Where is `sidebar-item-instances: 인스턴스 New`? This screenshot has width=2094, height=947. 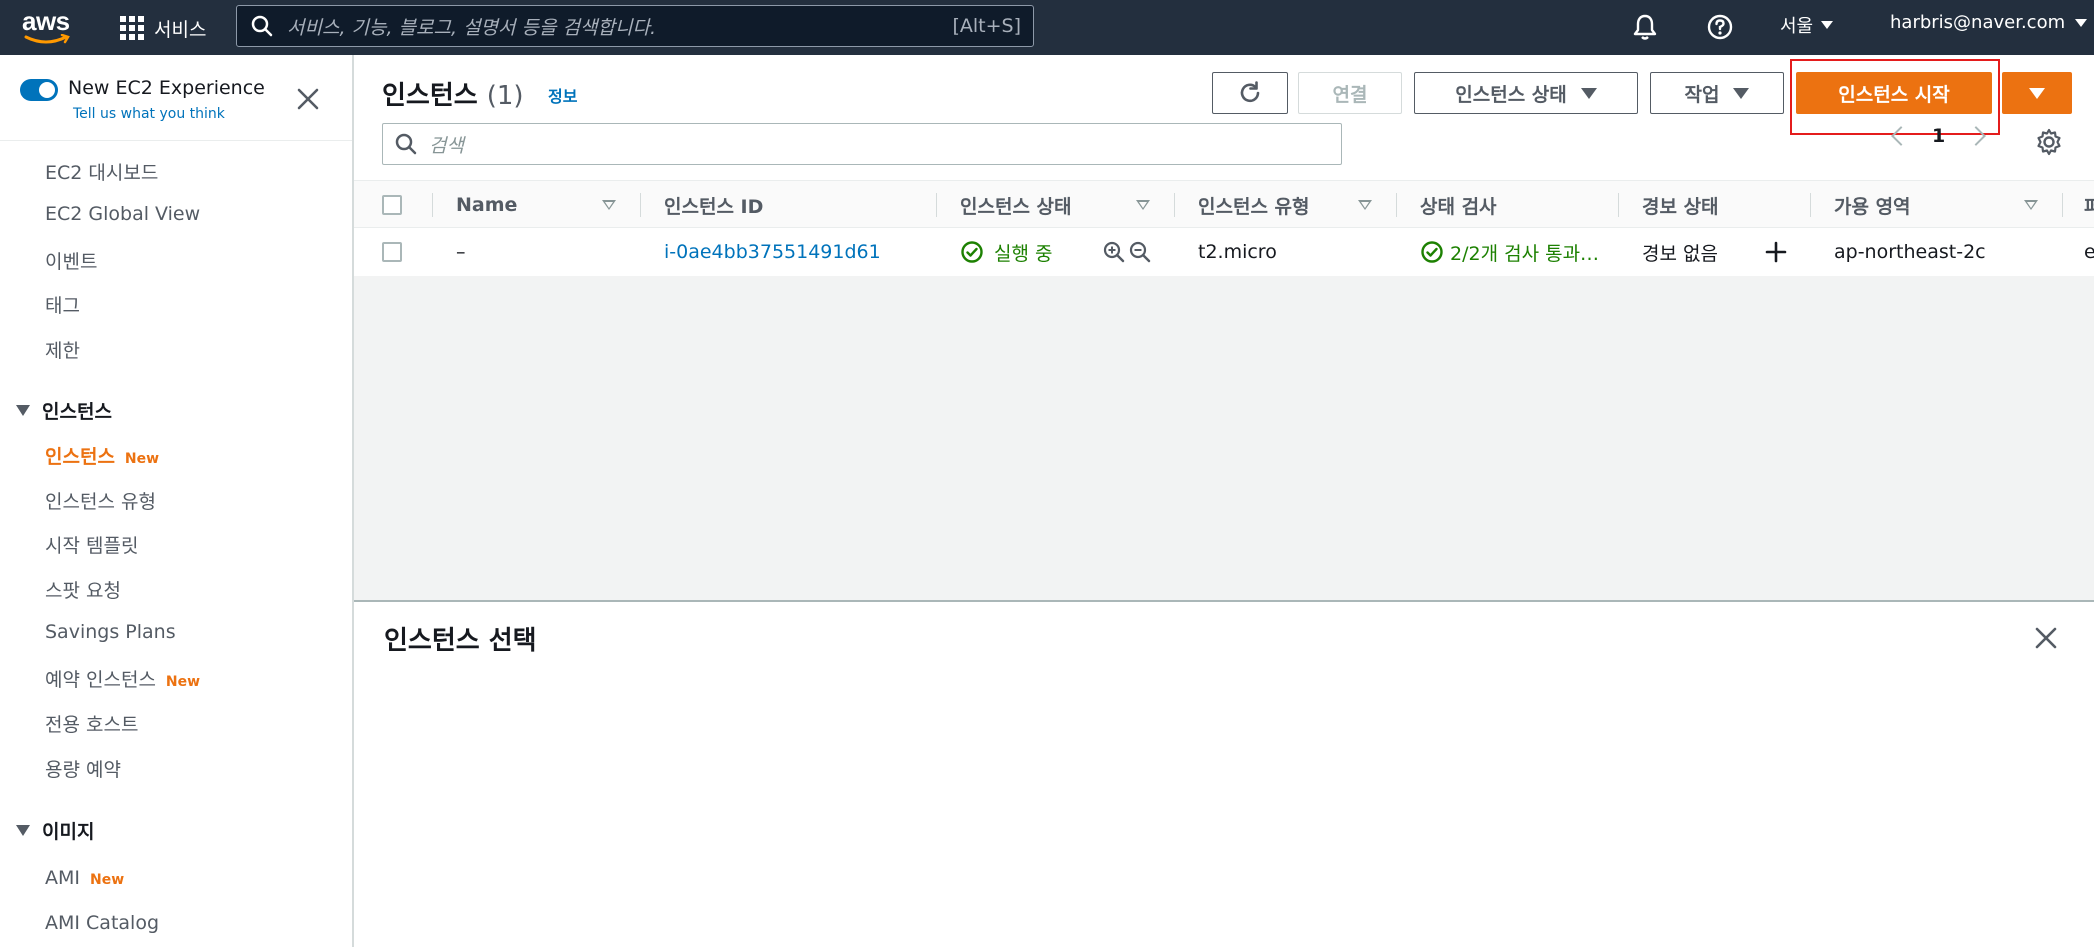
sidebar-item-instances: 인스턴스 New is located at coordinates (102, 455).